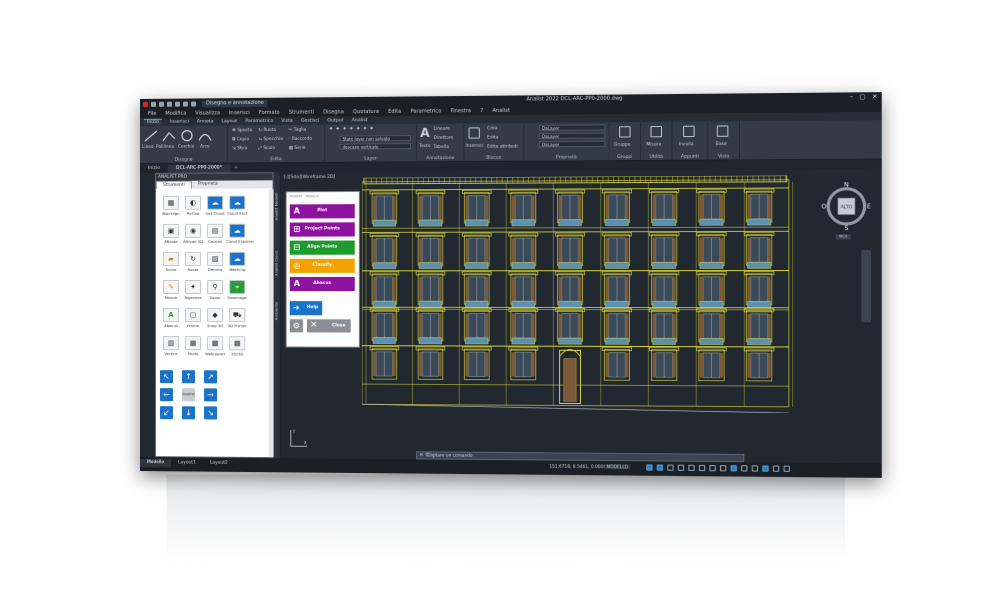 Image resolution: width=1000 pixels, height=600 pixels. I want to click on palette-tool: ↻ Ruota, so click(193, 263).